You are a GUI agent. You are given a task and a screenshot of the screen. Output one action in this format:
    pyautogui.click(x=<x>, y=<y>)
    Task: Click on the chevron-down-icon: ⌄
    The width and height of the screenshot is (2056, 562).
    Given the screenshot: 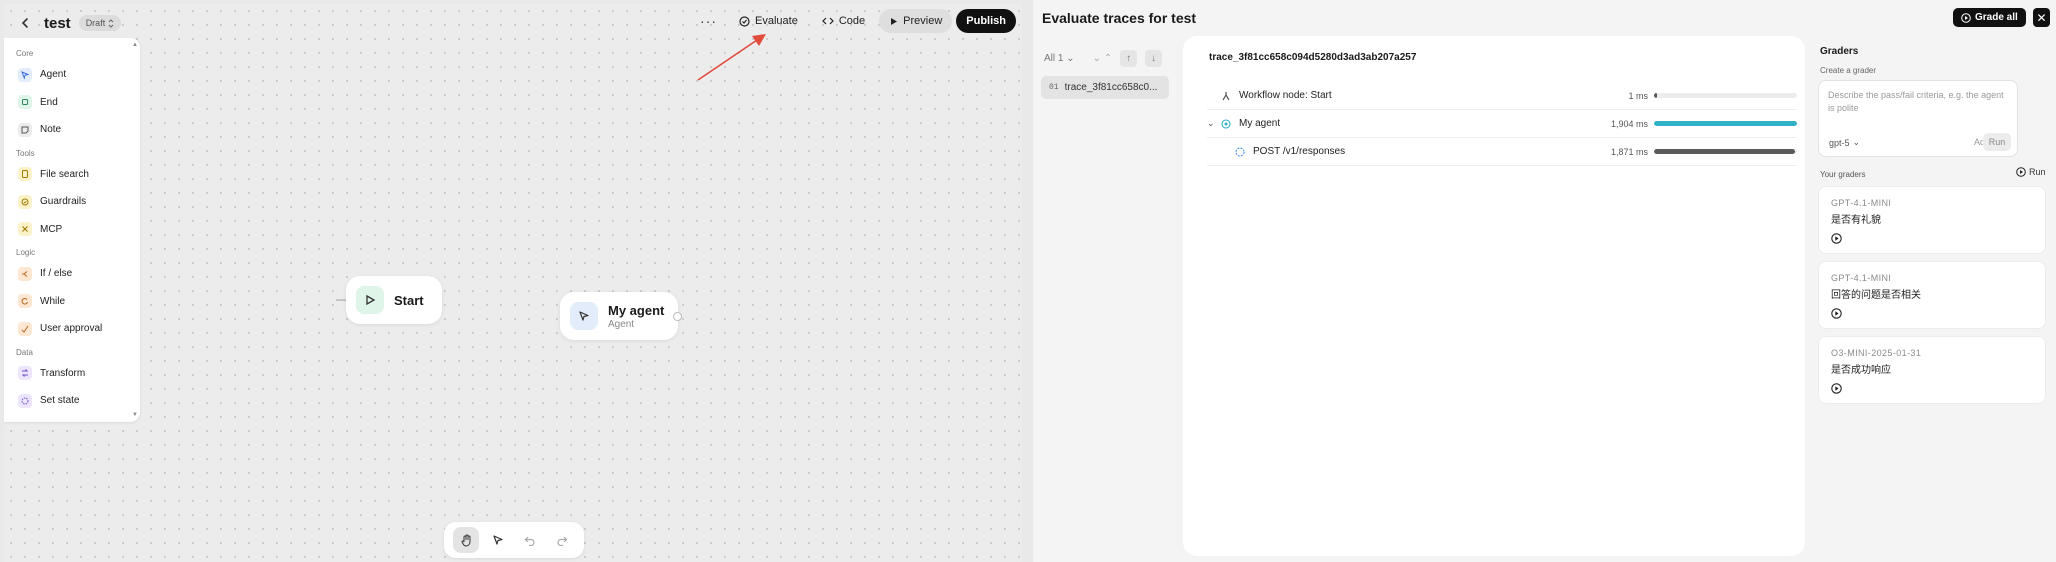 What is the action you would take?
    pyautogui.click(x=1213, y=123)
    